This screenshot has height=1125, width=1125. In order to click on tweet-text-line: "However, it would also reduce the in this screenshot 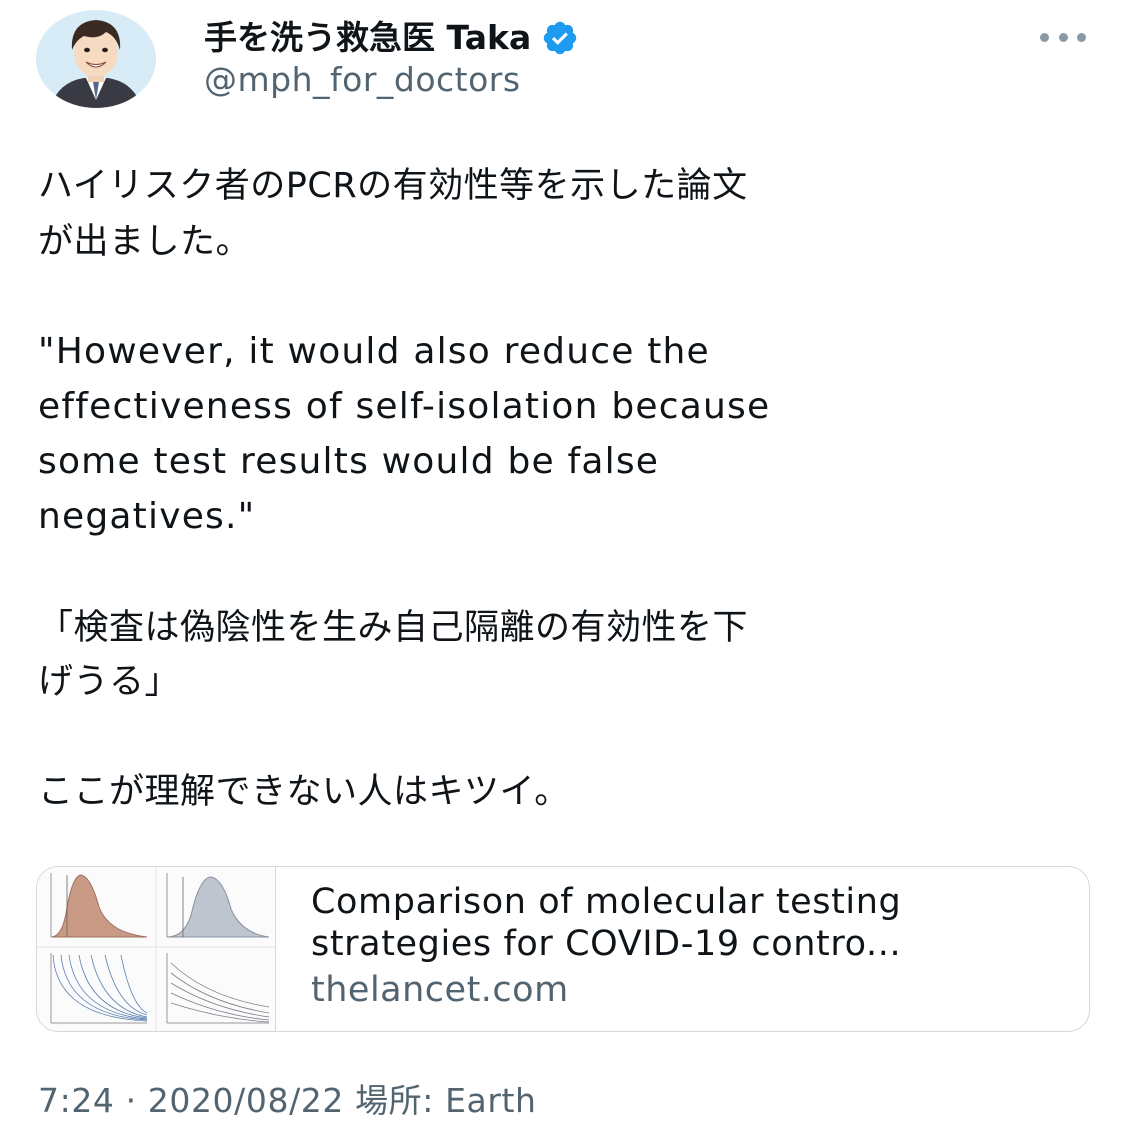, I will do `click(374, 351)`.